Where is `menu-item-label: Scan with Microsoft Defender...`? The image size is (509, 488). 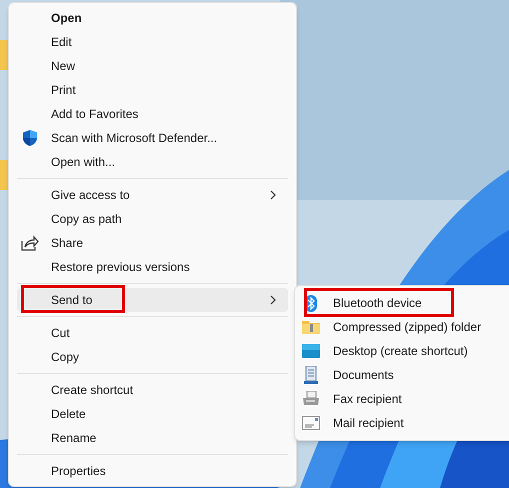 menu-item-label: Scan with Microsoft Defender... is located at coordinates (134, 138).